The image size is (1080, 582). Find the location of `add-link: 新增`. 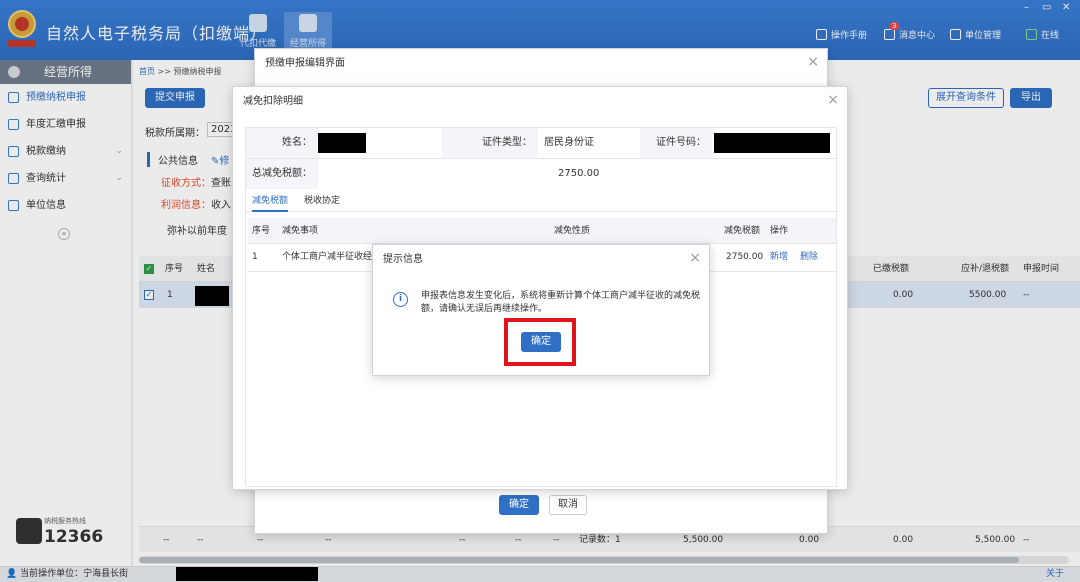

add-link: 新增 is located at coordinates (779, 257).